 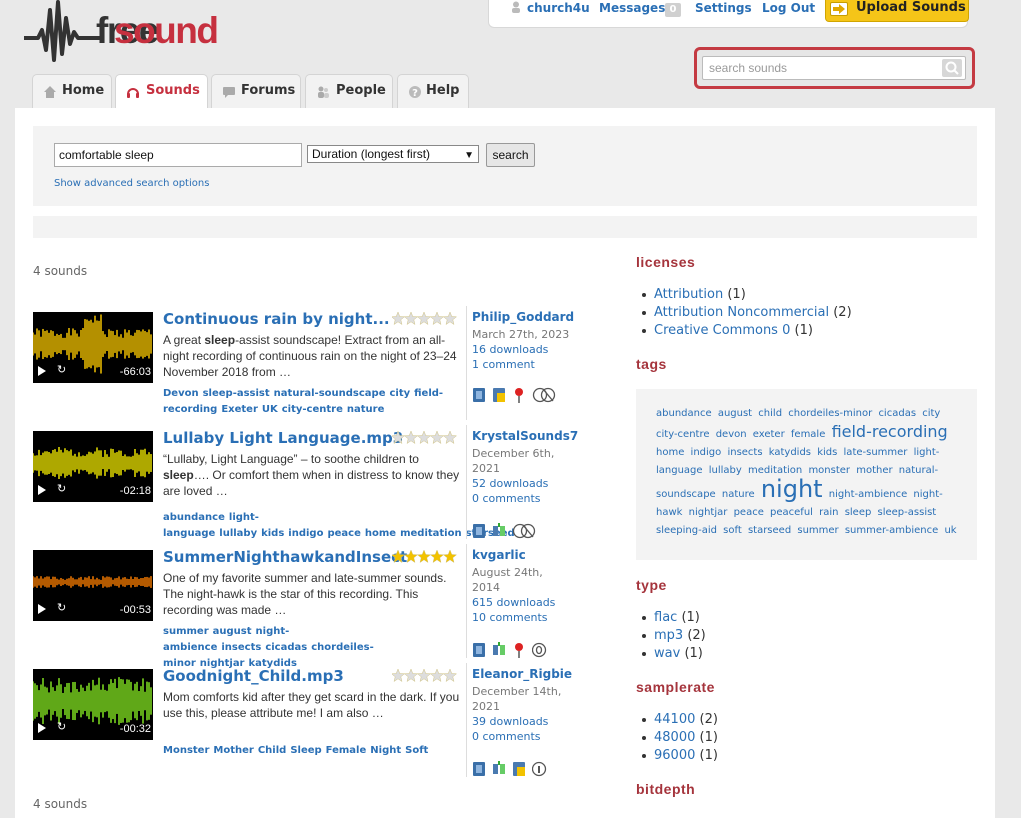 What do you see at coordinates (510, 155) in the screenshot?
I see `search-button: search` at bounding box center [510, 155].